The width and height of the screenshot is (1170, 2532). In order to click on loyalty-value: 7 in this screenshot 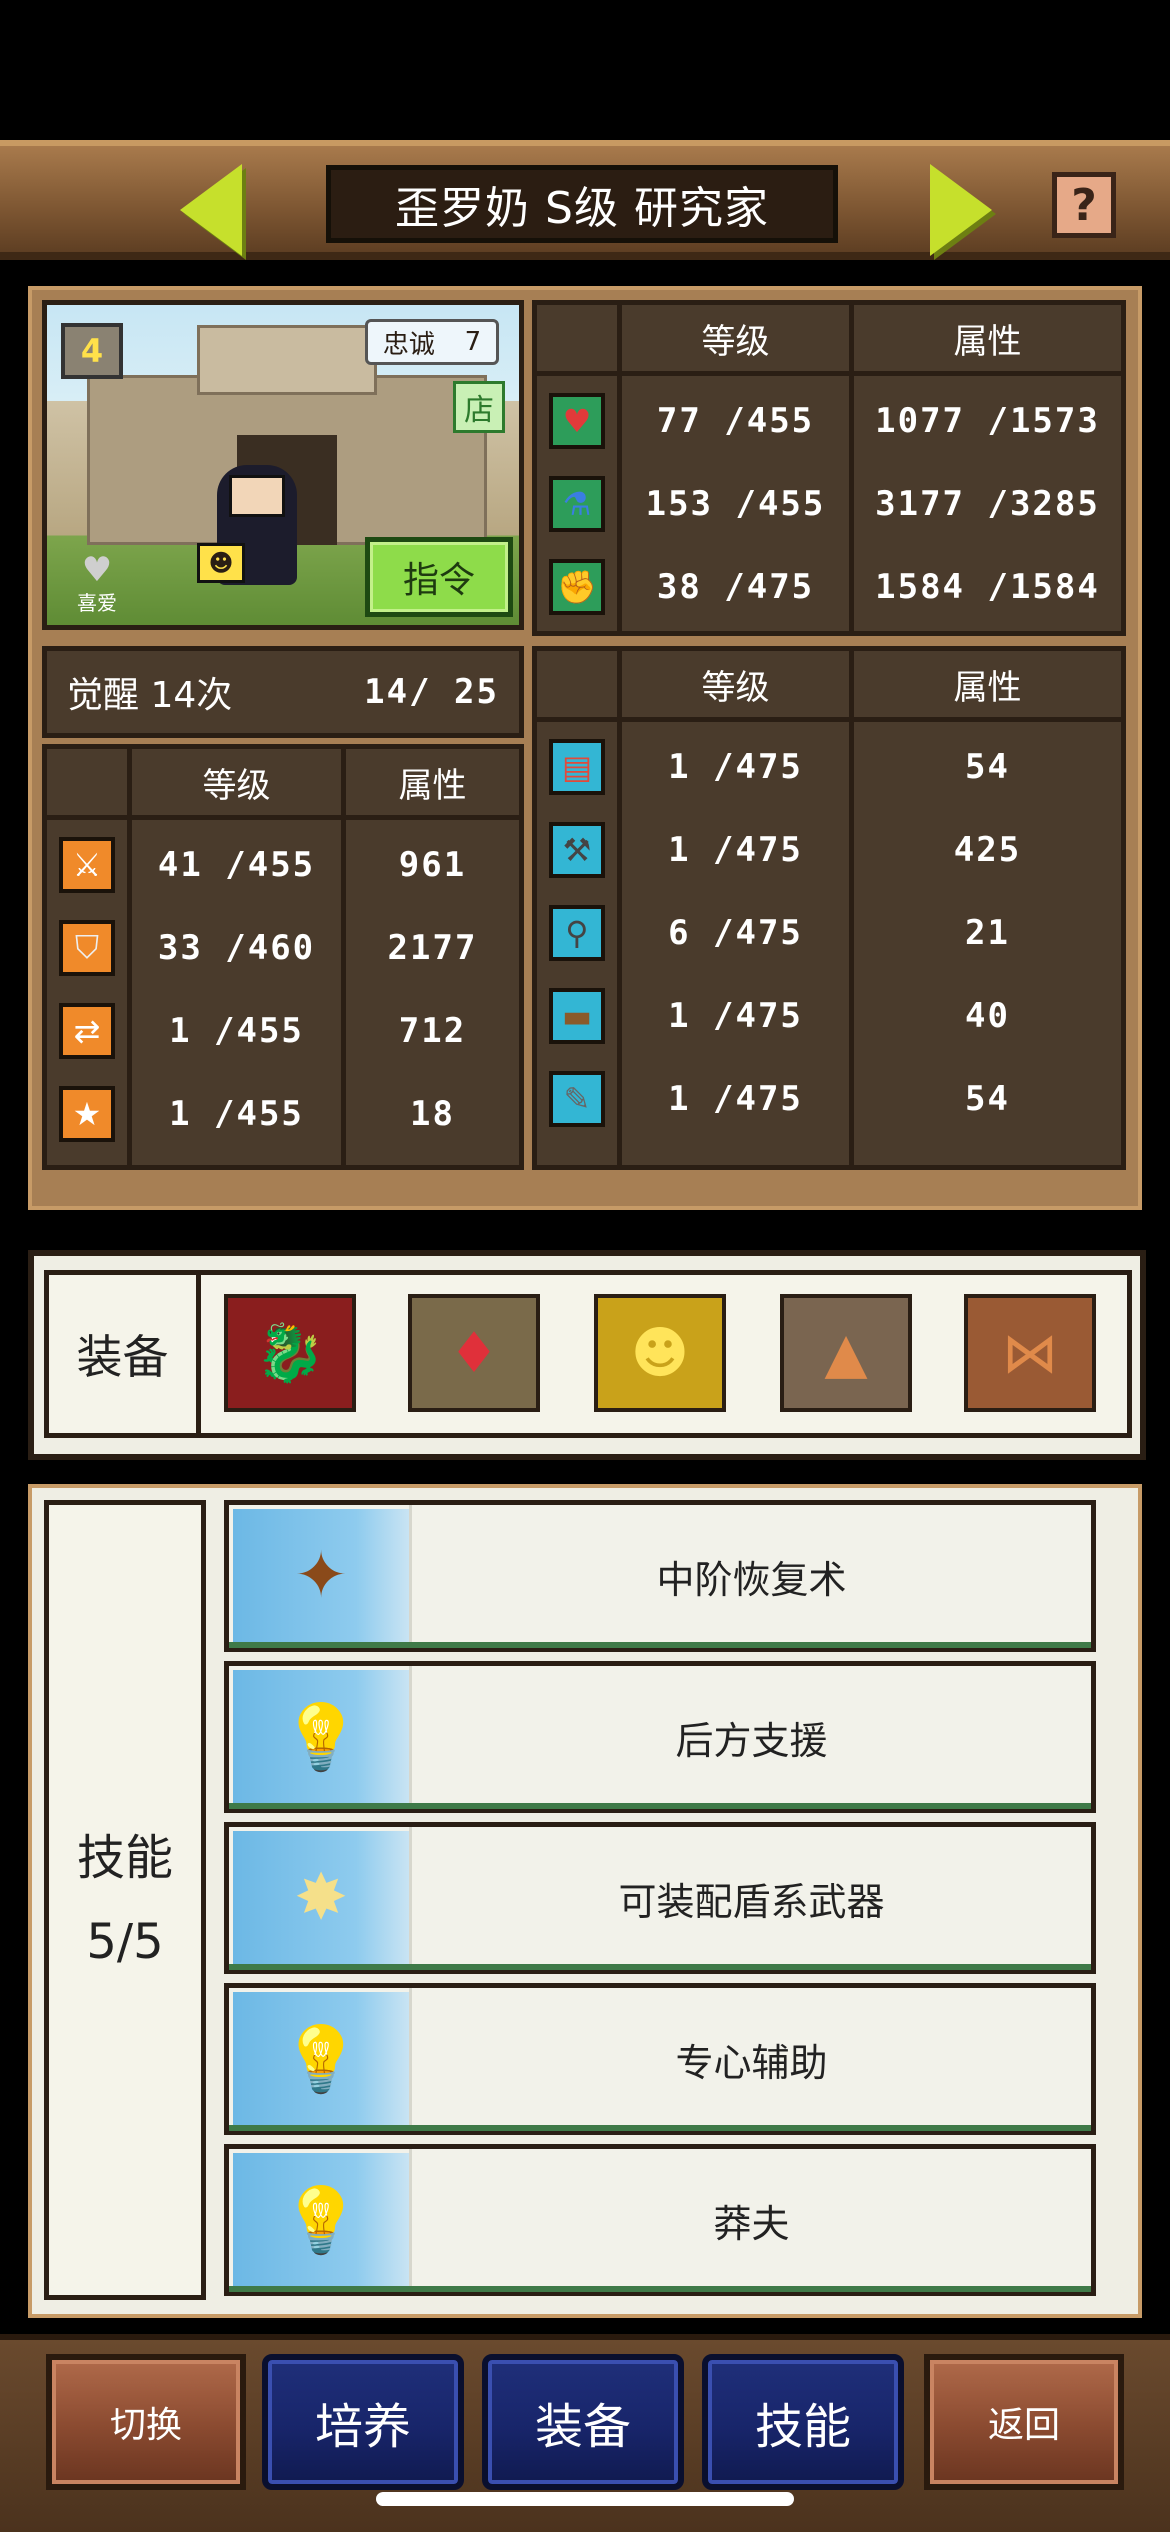, I will do `click(473, 342)`.